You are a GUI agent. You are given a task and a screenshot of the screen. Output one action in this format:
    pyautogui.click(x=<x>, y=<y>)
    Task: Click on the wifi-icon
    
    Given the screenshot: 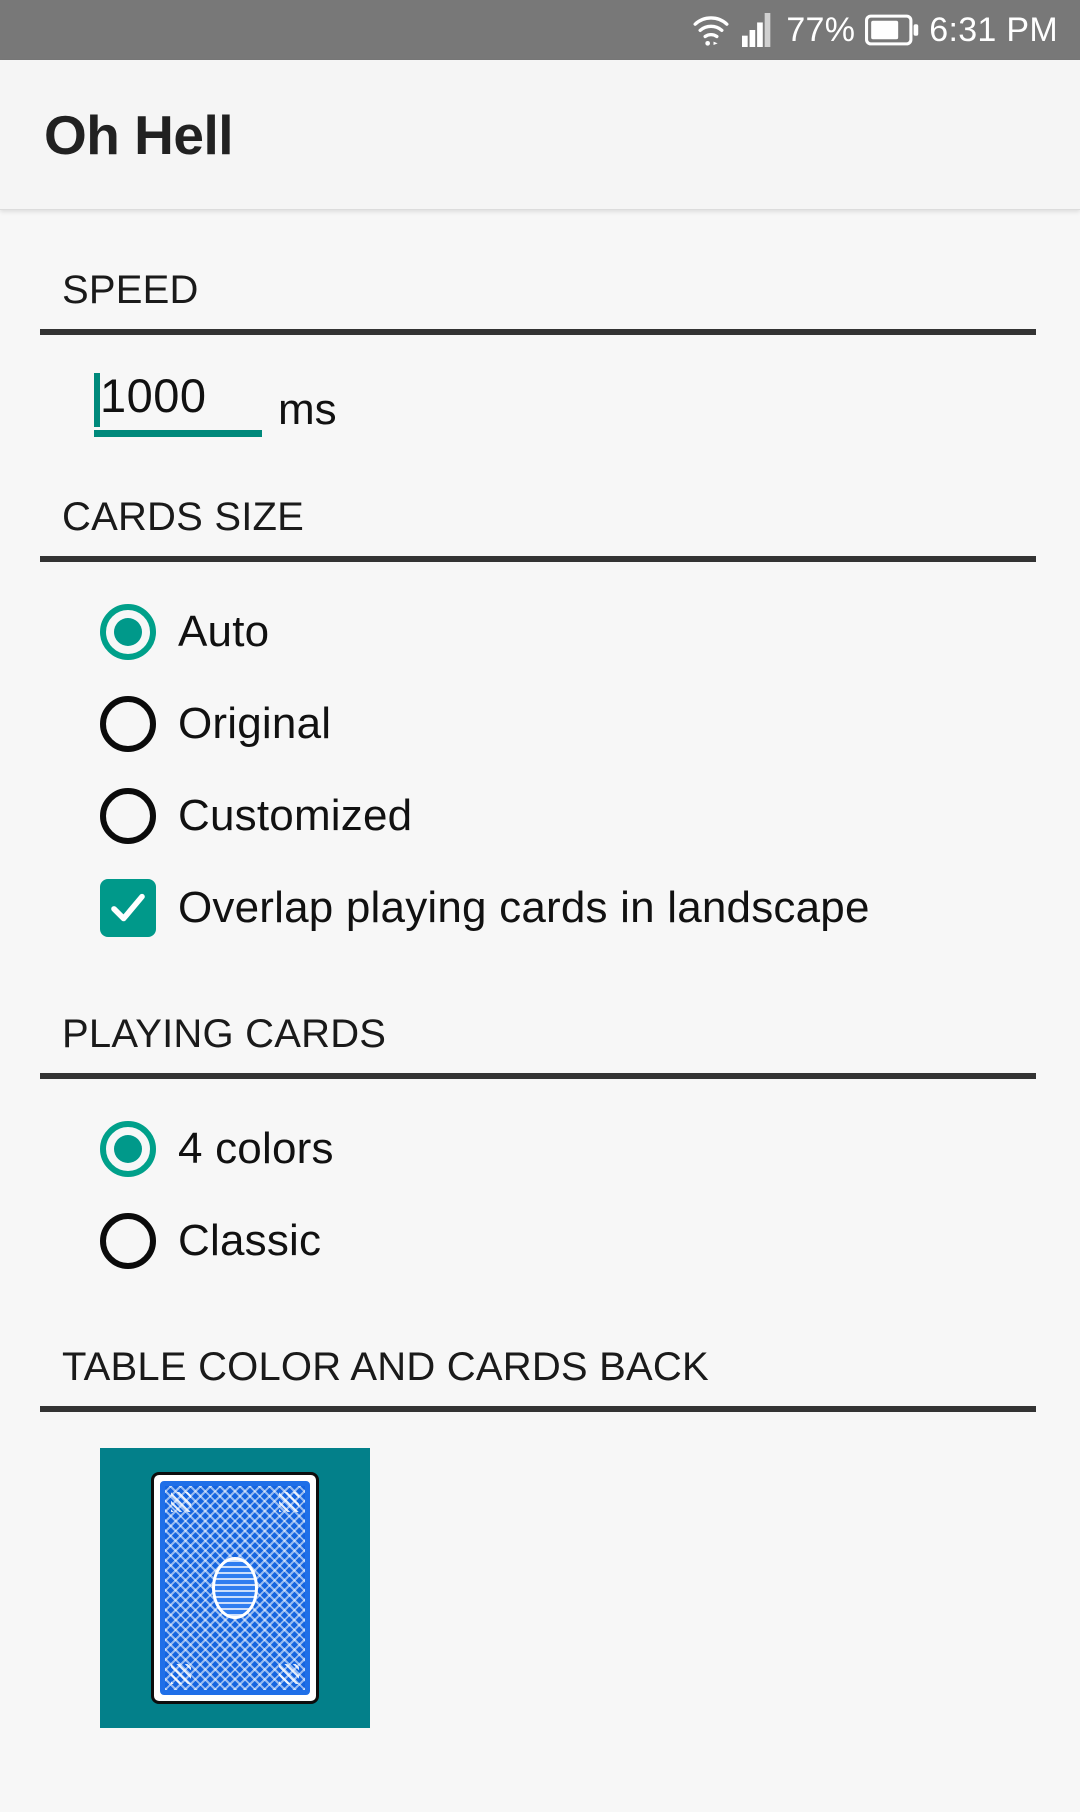 What is the action you would take?
    pyautogui.click(x=711, y=30)
    